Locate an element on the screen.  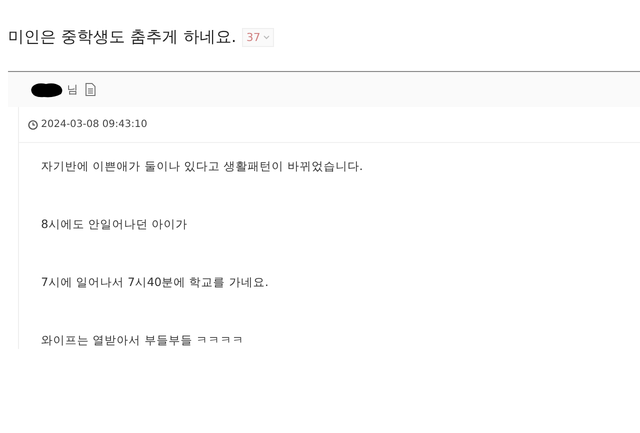
body-paragraph: 8시에도 안일어나던 아이가 is located at coordinates (115, 224).